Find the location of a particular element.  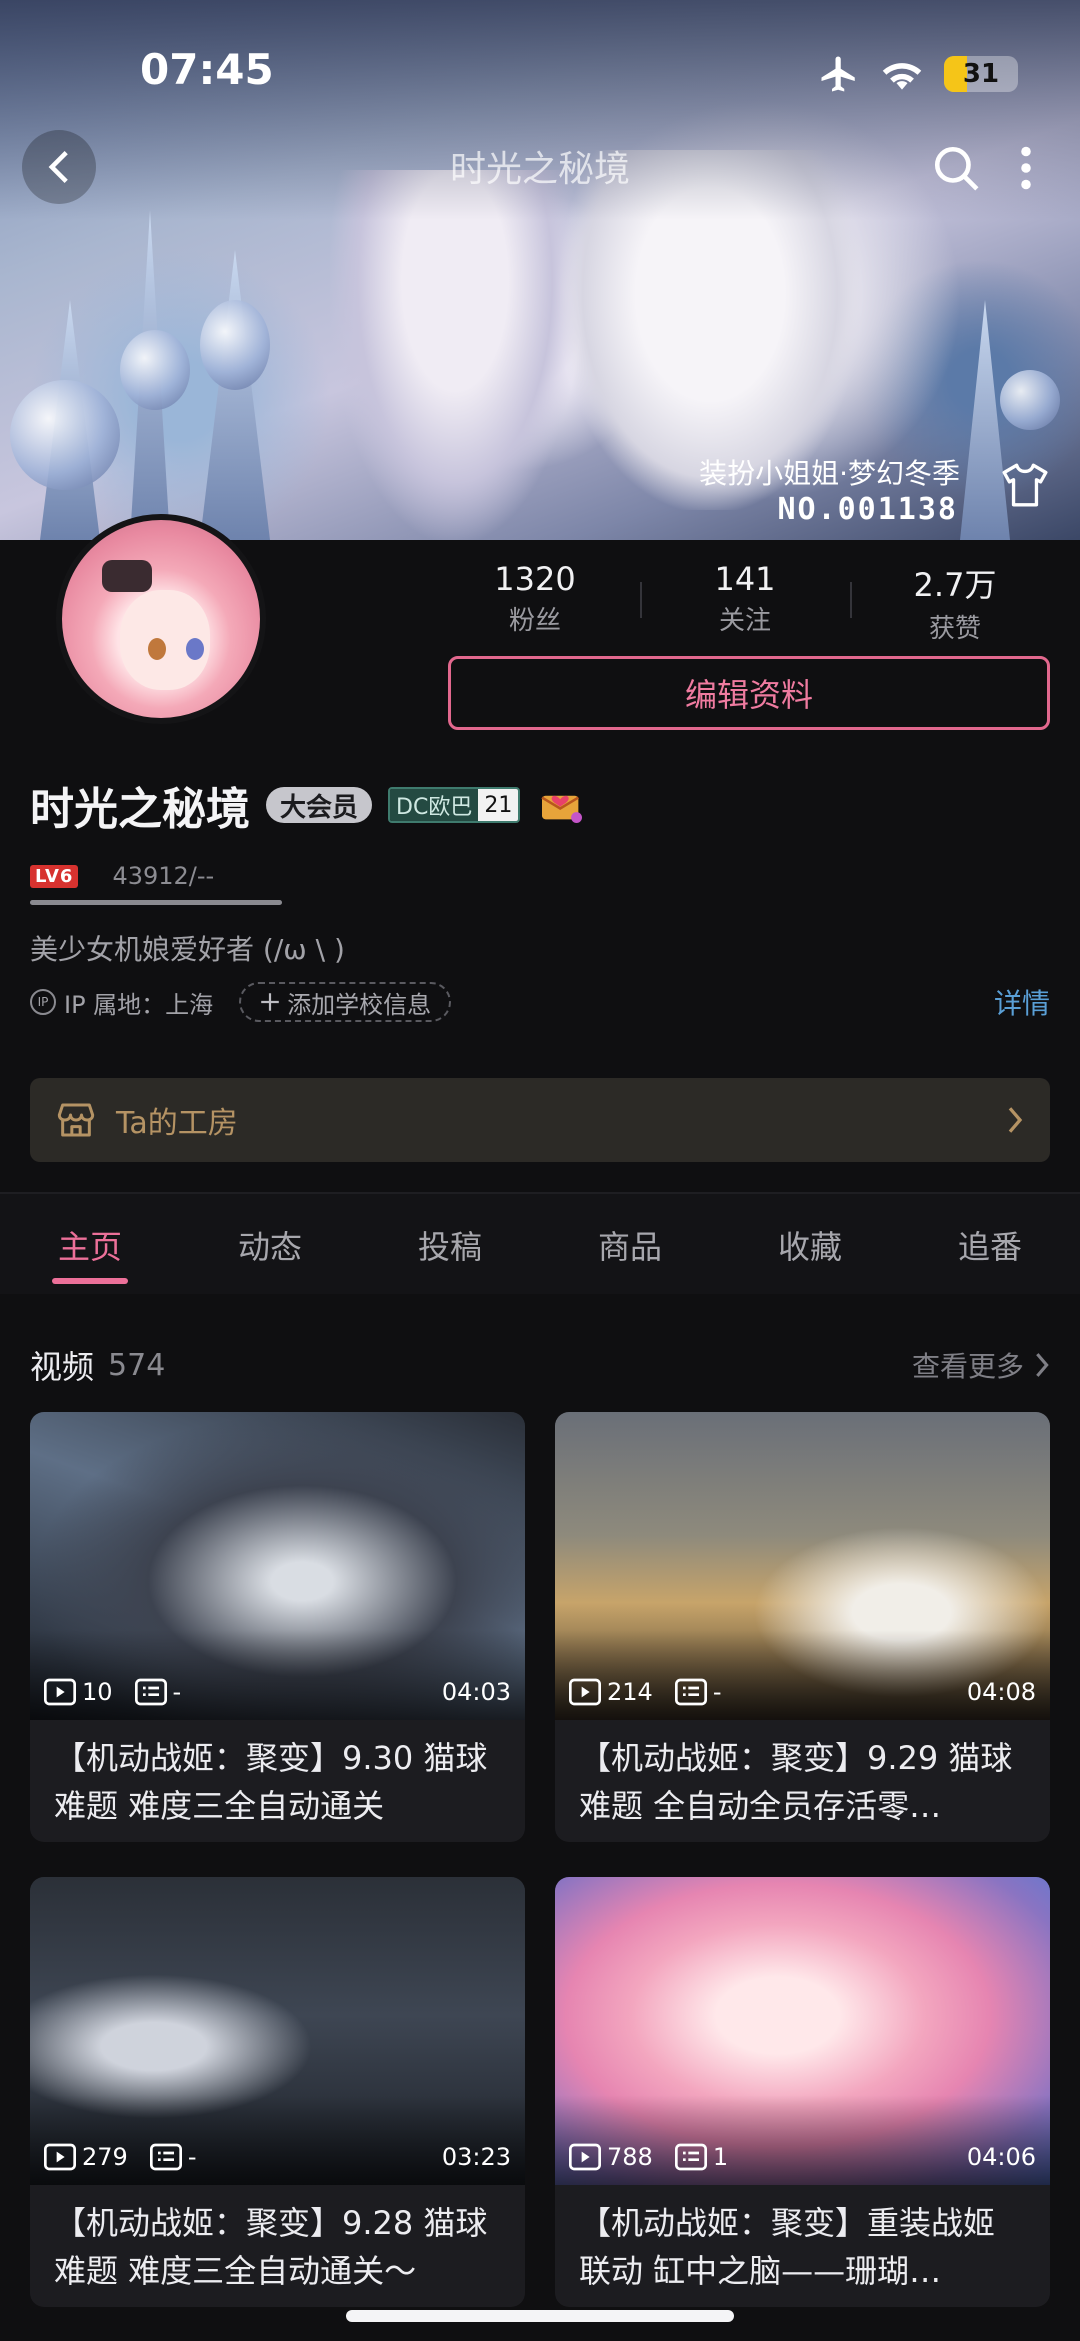

video-duration: 04:03 is located at coordinates (476, 1692).